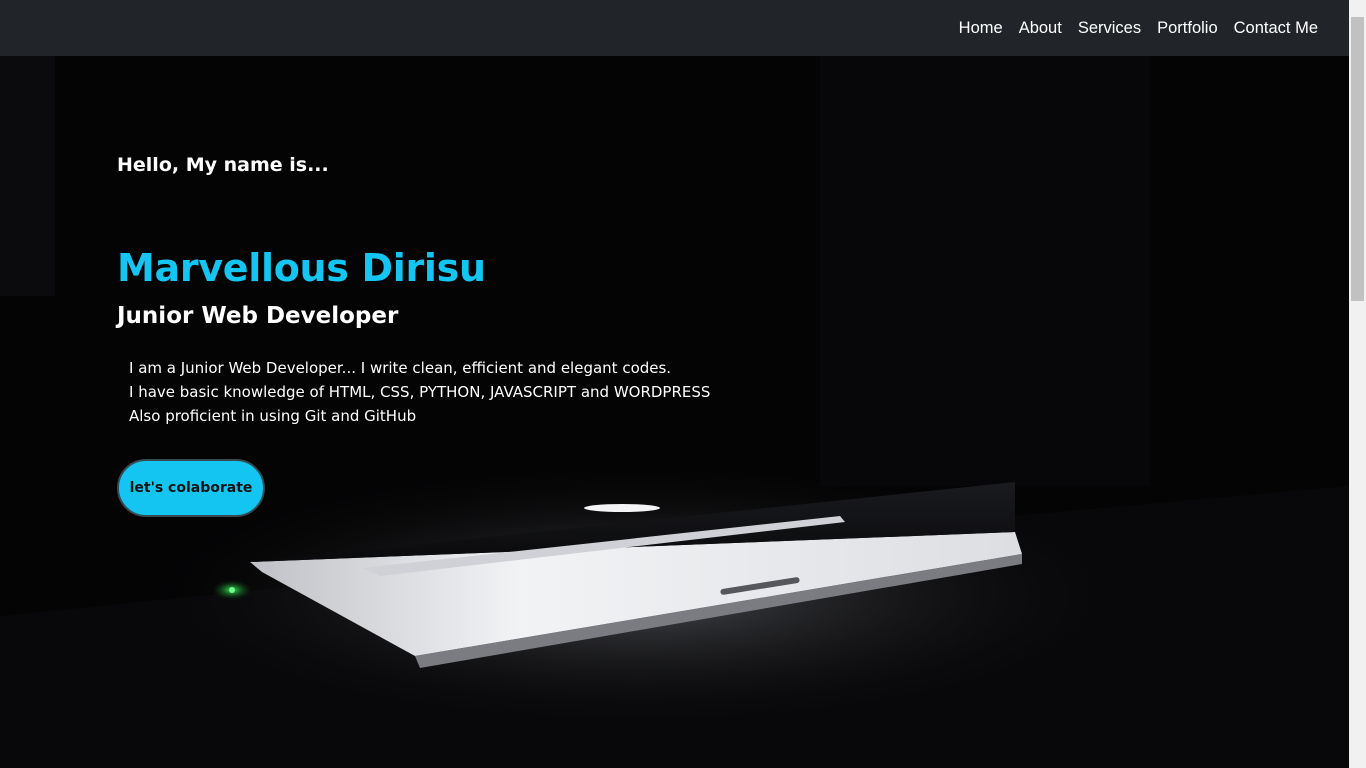 The width and height of the screenshot is (1366, 768). Describe the element at coordinates (301, 268) in the screenshot. I see `hero-name: Marvellous Dirisu` at that location.